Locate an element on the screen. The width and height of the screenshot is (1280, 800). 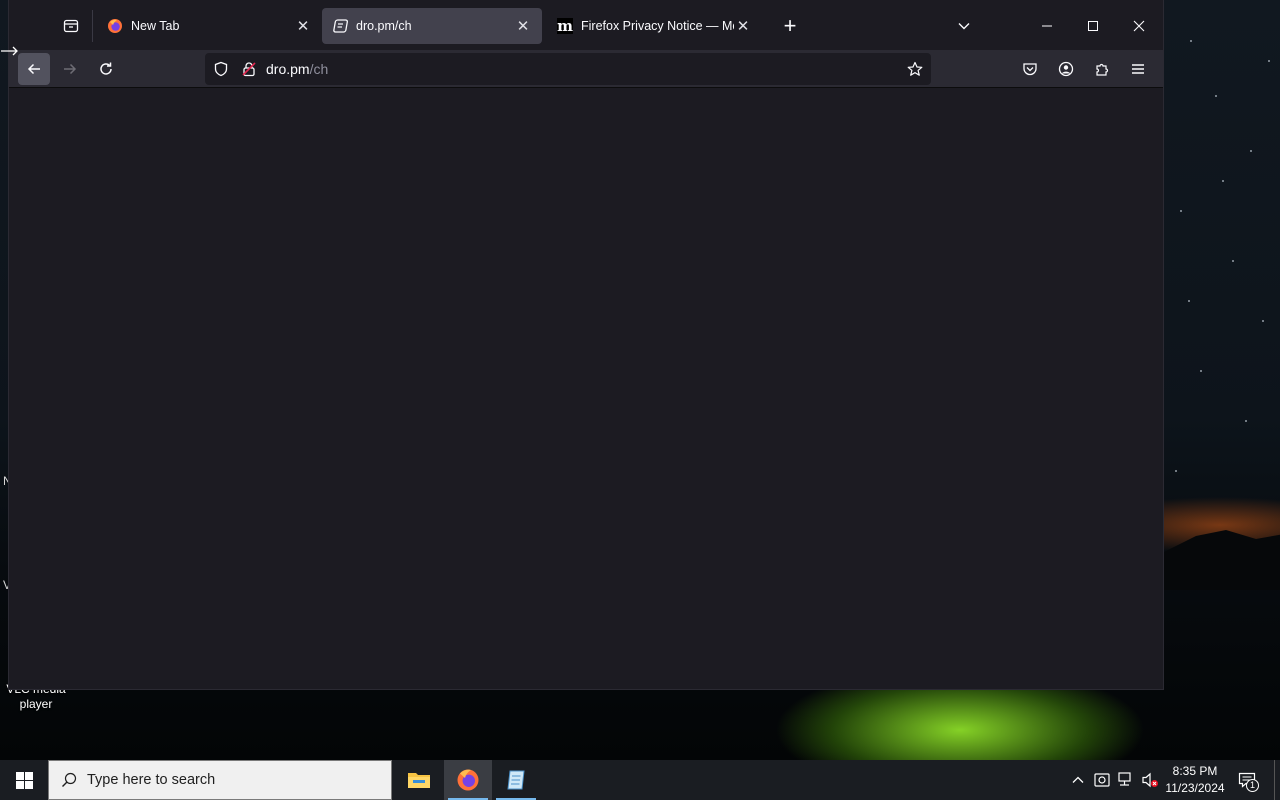
tab-privacy-notice: m Firefox Privacy Notice — Mozilla ✕ is located at coordinates (654, 26).